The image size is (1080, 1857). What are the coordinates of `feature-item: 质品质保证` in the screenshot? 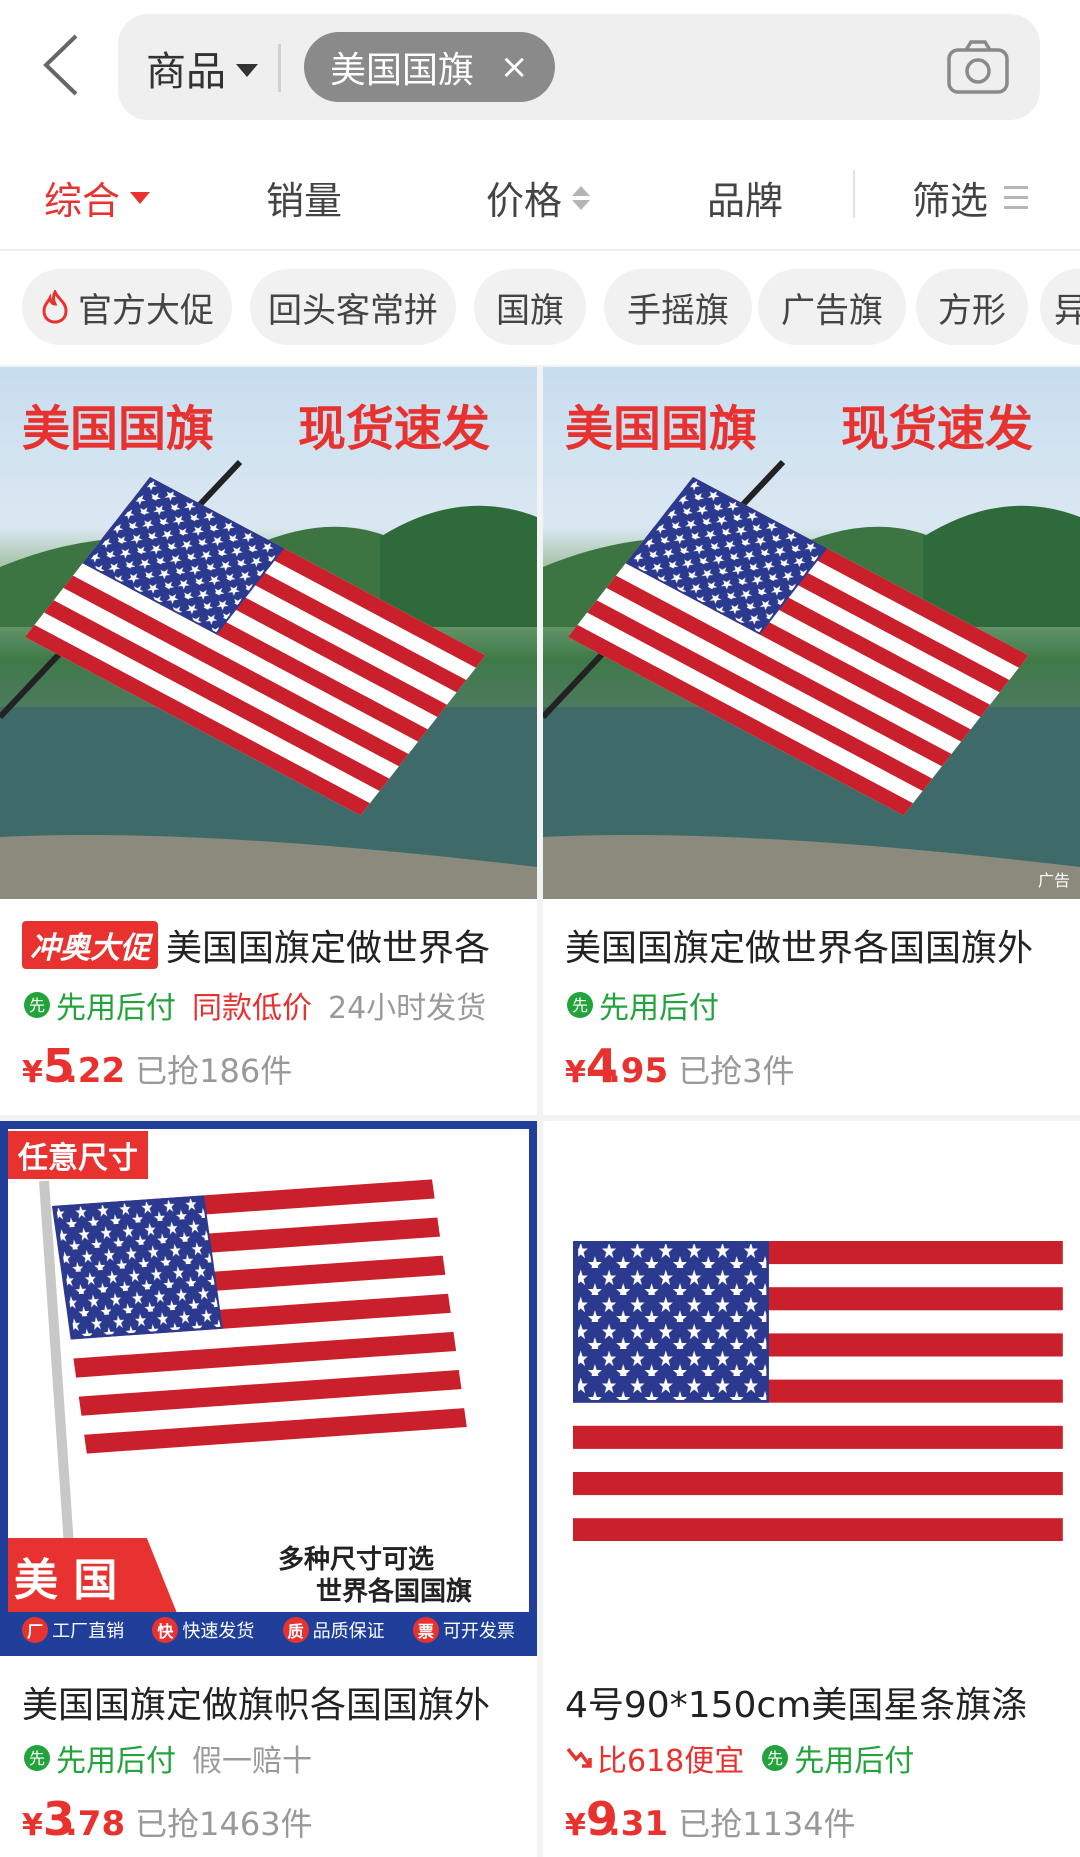 It's located at (333, 1630).